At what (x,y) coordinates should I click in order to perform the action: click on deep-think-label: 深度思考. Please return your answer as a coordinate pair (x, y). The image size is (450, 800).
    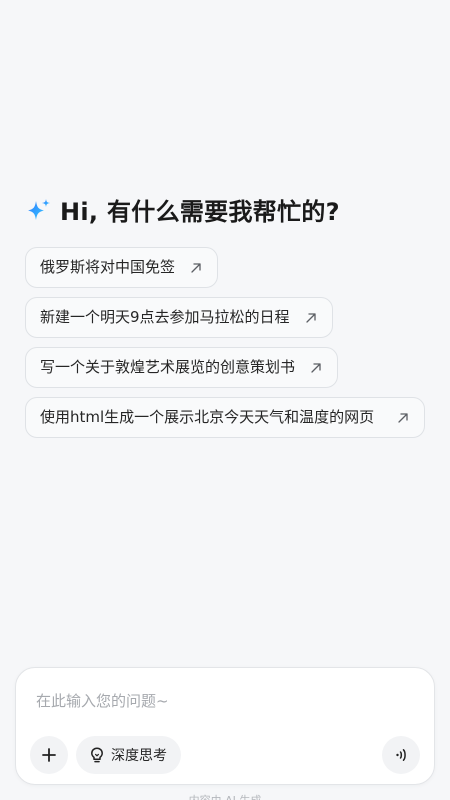
    Looking at the image, I should click on (139, 756).